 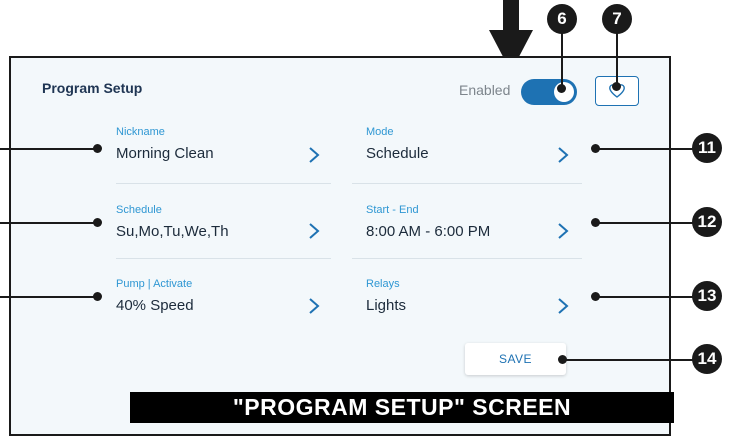 I want to click on callout-badge-6: 6, so click(x=562, y=19).